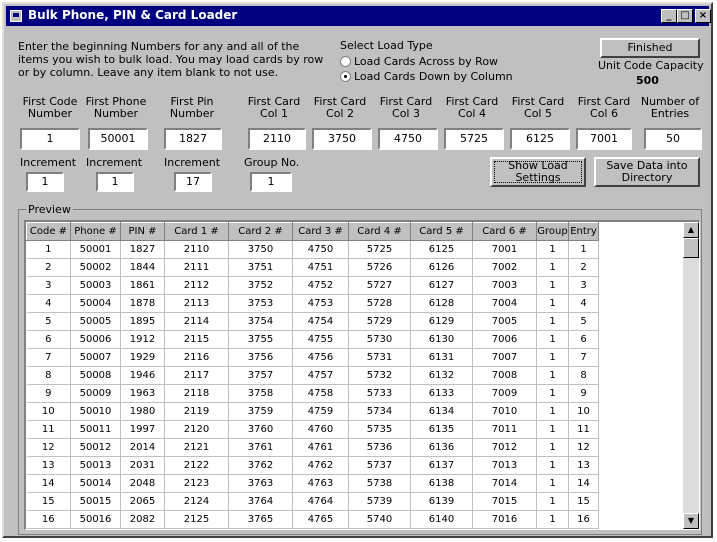 This screenshot has height=542, width=717. I want to click on table-cell: 7009, so click(504, 393).